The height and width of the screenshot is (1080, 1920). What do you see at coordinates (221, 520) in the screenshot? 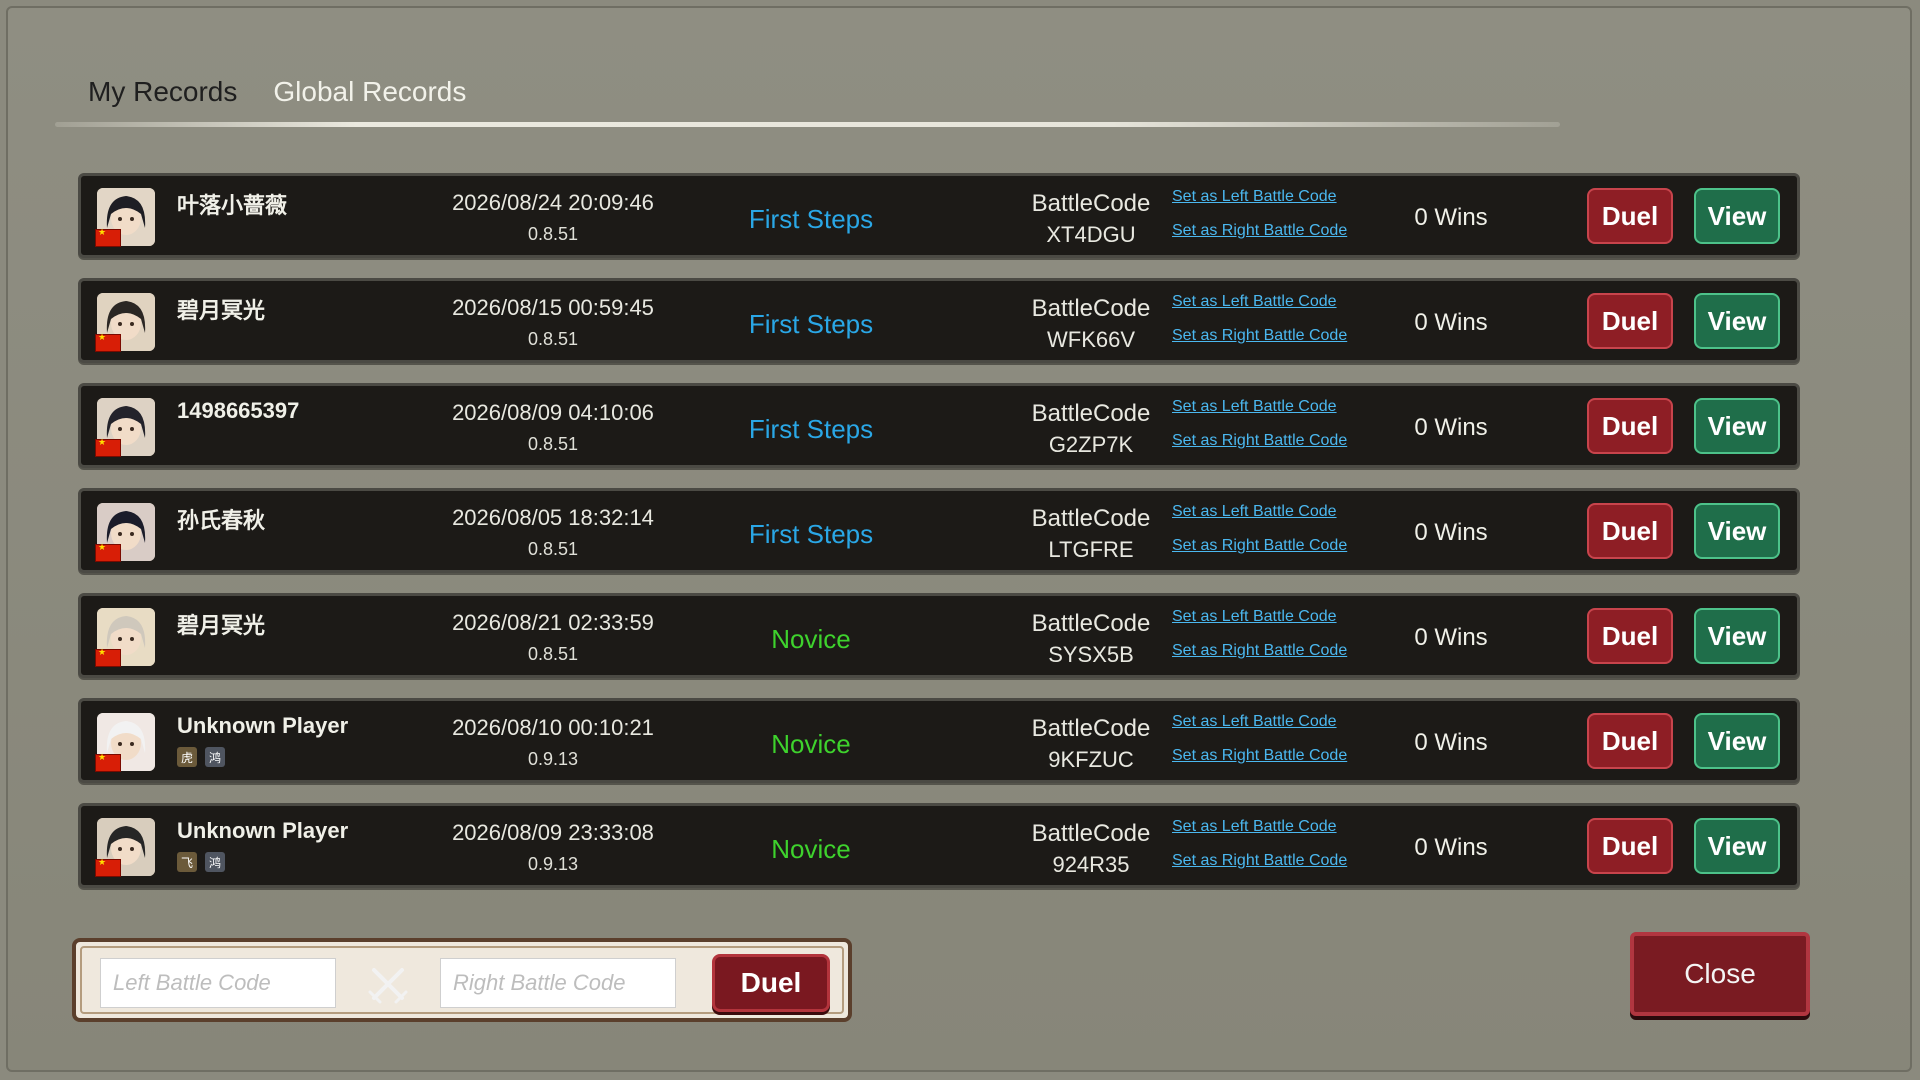
I see `player-name: 孙氏春秋` at bounding box center [221, 520].